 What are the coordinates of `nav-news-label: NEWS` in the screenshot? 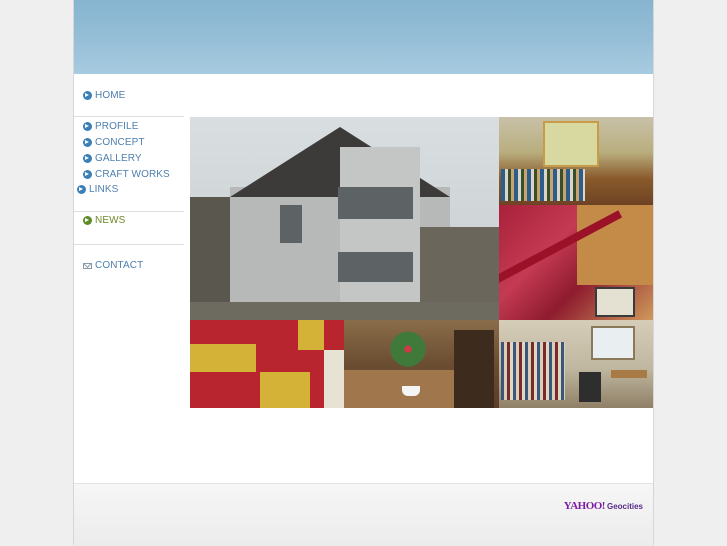 It's located at (110, 220).